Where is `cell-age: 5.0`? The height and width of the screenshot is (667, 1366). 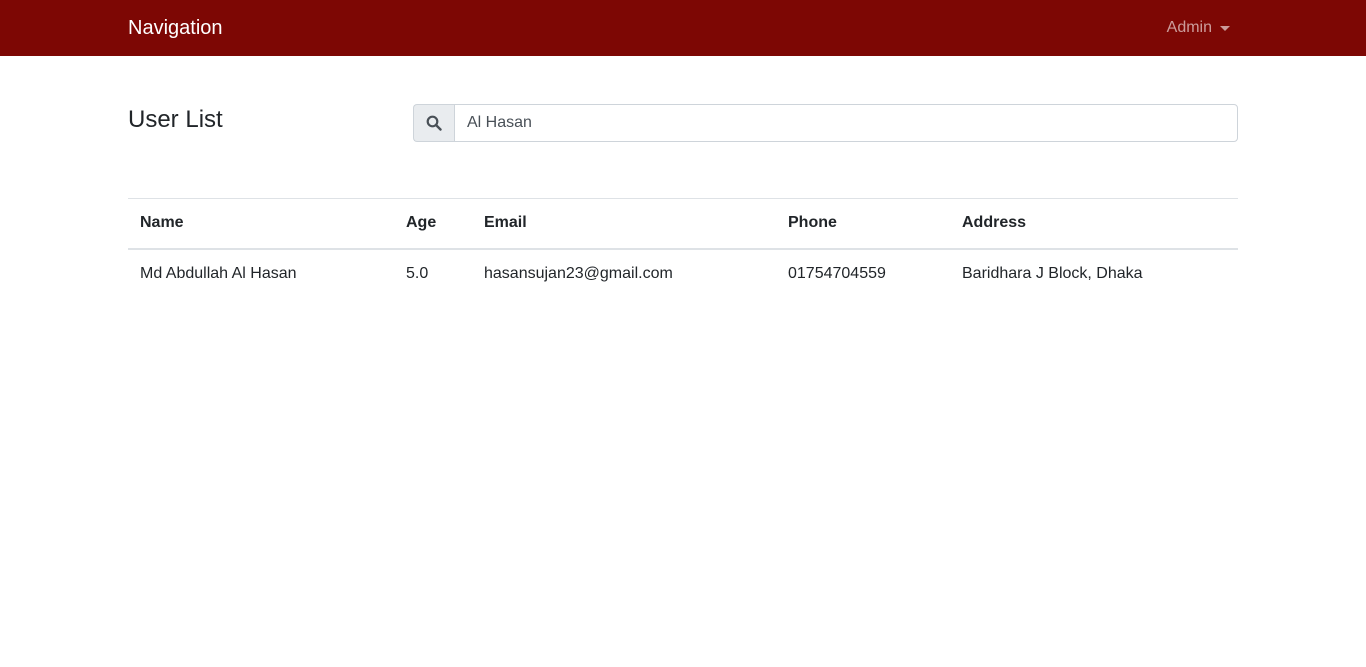 cell-age: 5.0 is located at coordinates (417, 273).